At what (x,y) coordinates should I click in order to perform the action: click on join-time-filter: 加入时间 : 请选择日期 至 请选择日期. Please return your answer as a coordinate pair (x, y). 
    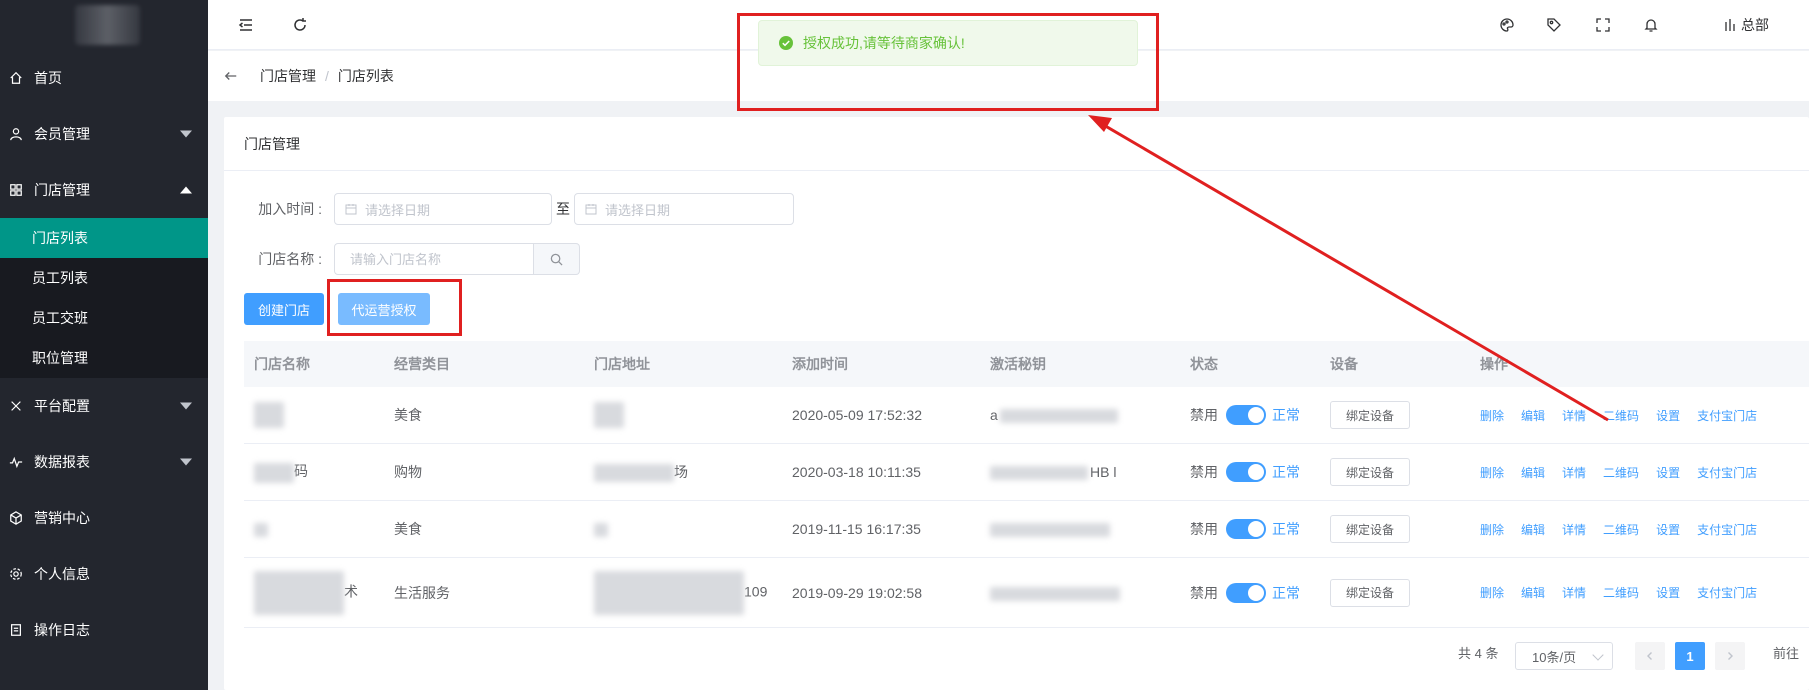
    Looking at the image, I should click on (509, 209).